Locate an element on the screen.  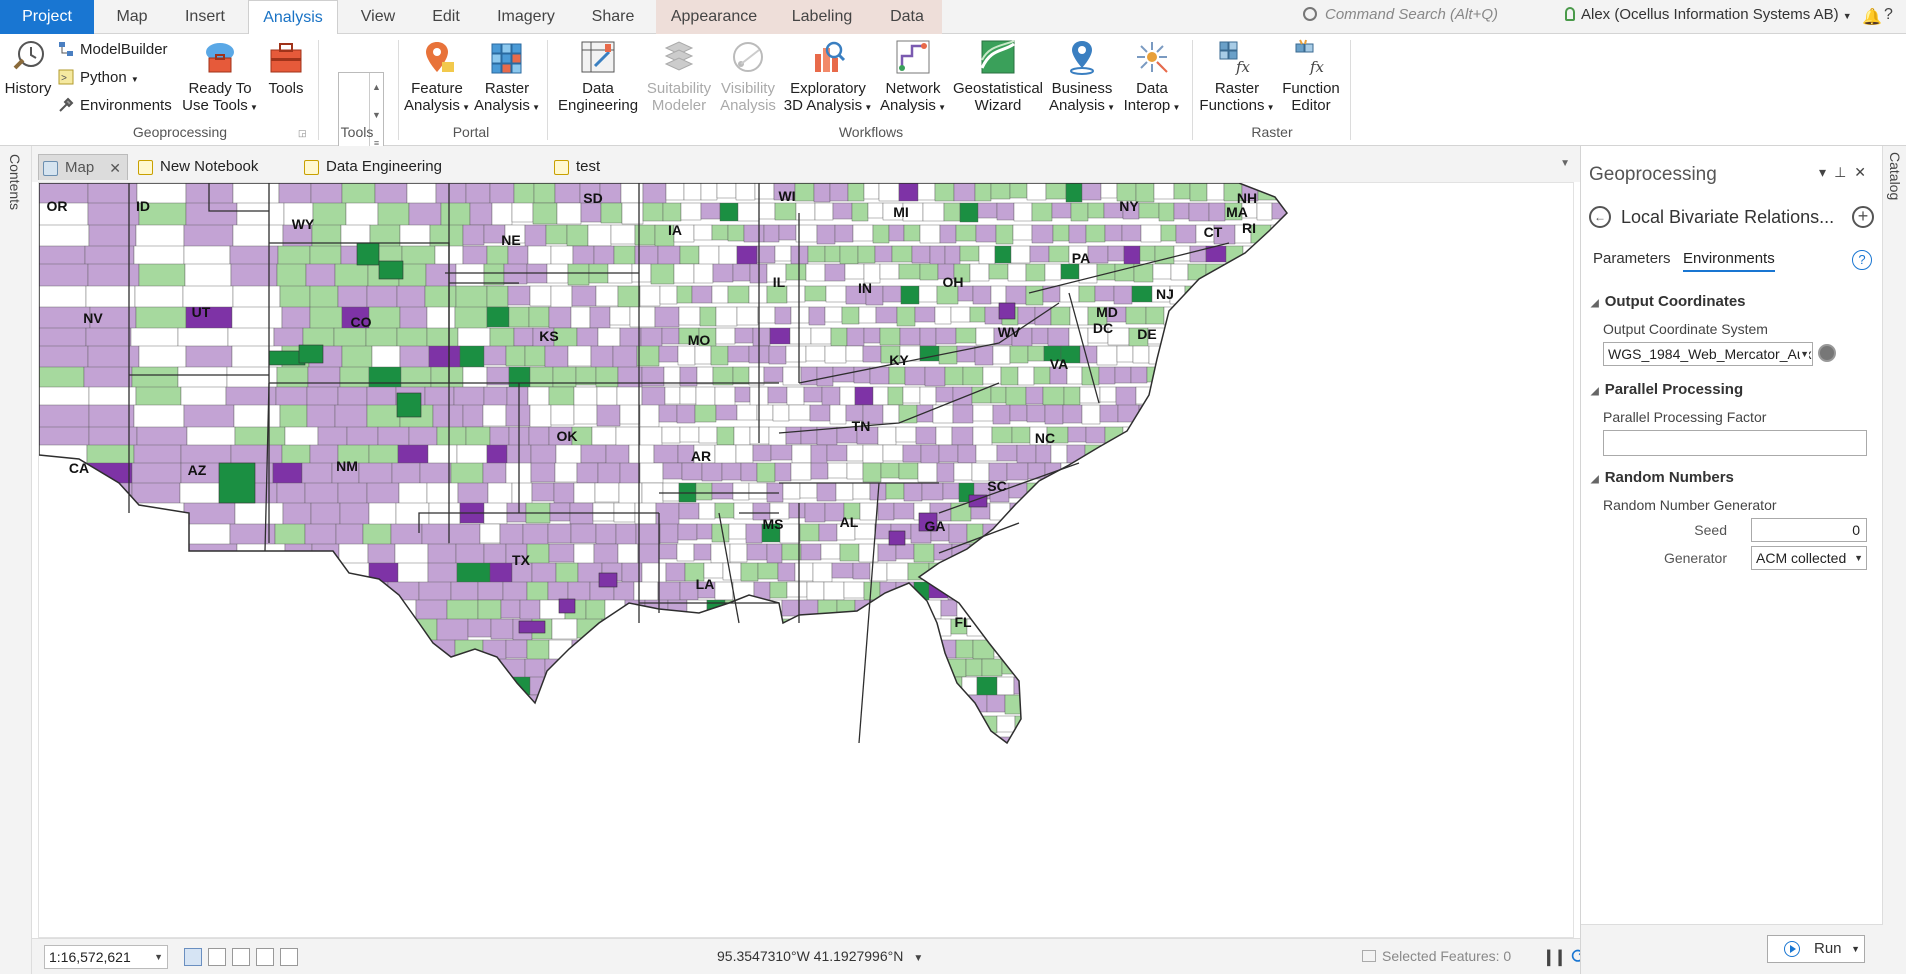
tab-edit: Edit is located at coordinates (446, 17).